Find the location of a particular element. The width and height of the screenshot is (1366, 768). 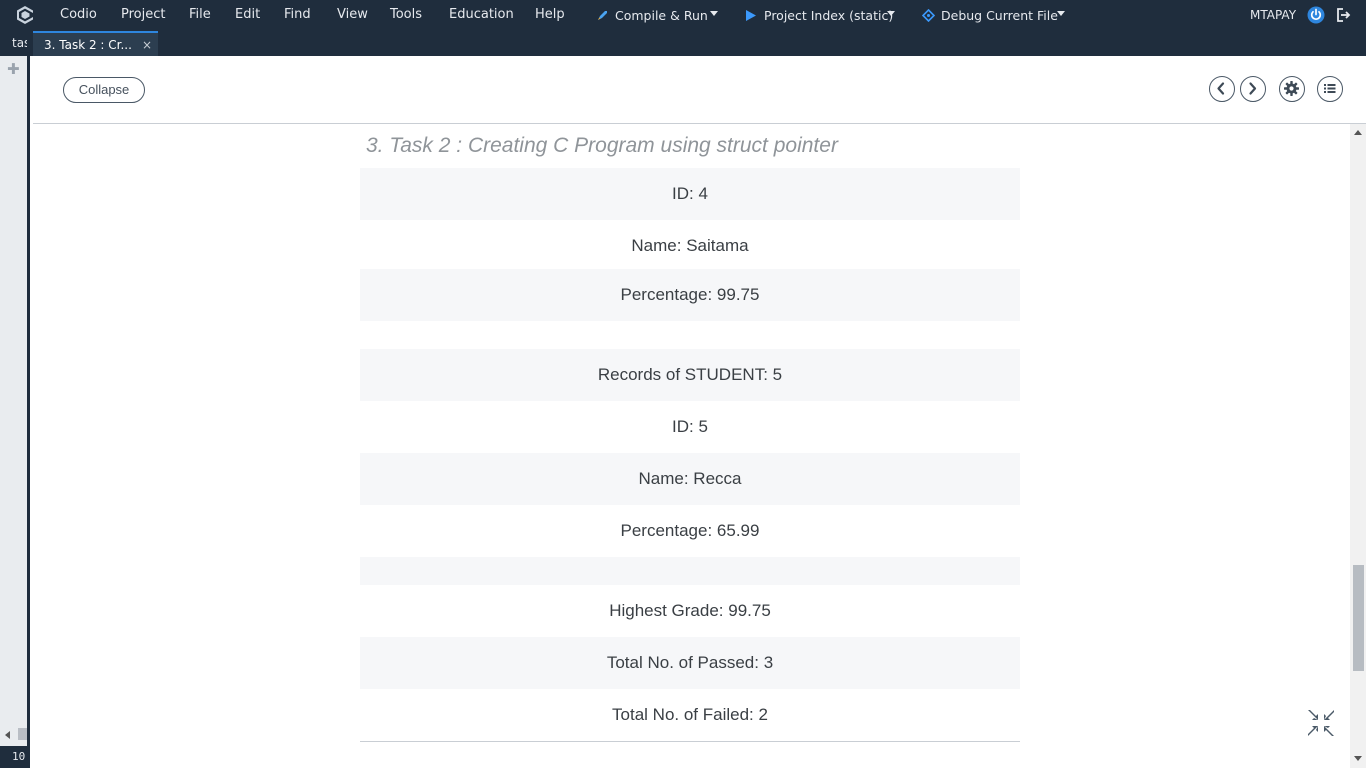

play-icon is located at coordinates (751, 15).